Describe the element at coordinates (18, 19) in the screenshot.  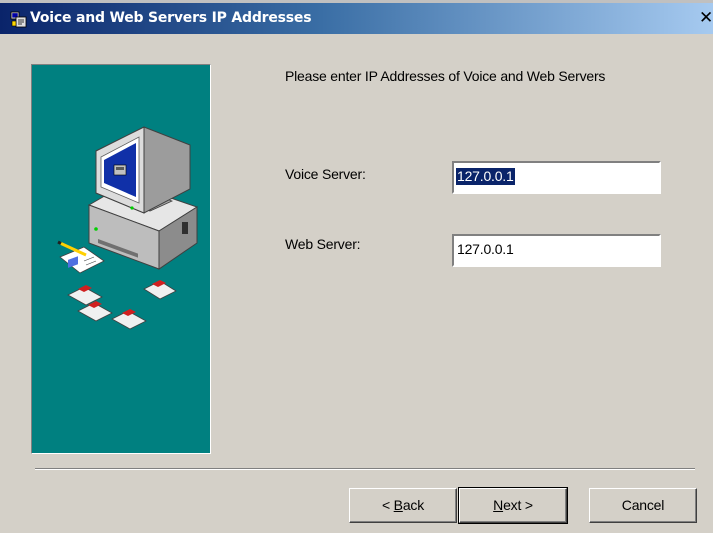
I see `setup-app-icon` at that location.